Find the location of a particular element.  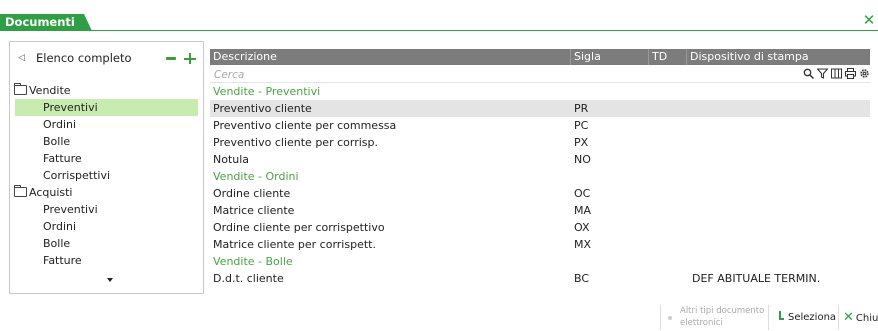

cell-descrizione: Ordine cliente is located at coordinates (252, 193).